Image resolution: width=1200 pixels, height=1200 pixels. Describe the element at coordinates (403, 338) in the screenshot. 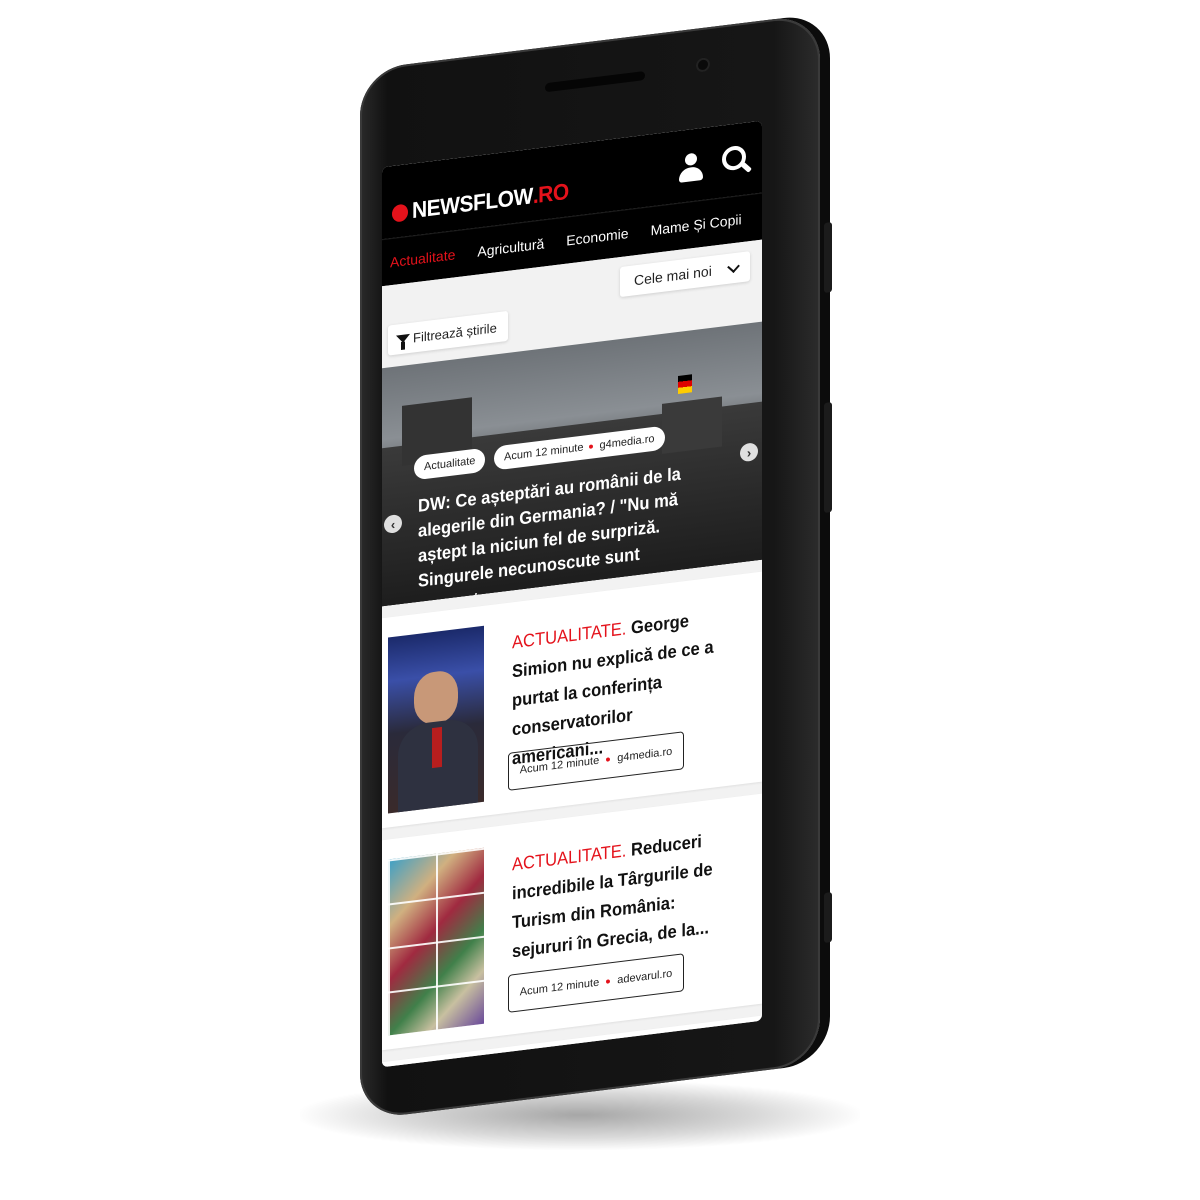

I see `filter-icon` at that location.